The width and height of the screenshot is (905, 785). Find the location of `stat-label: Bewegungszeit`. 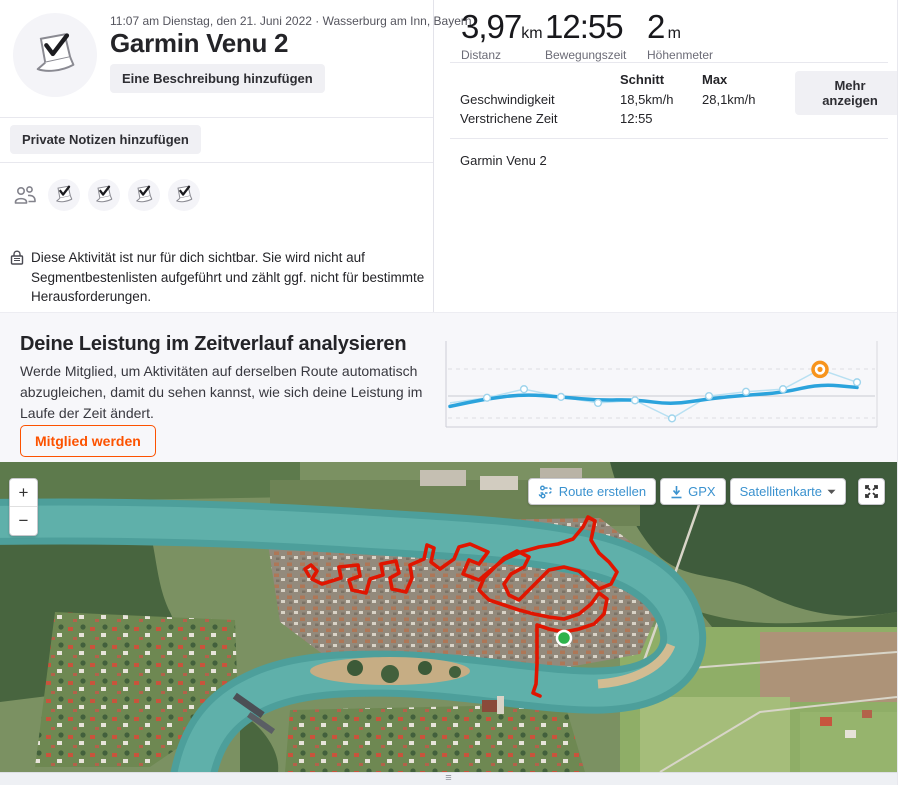

stat-label: Bewegungszeit is located at coordinates (586, 55).